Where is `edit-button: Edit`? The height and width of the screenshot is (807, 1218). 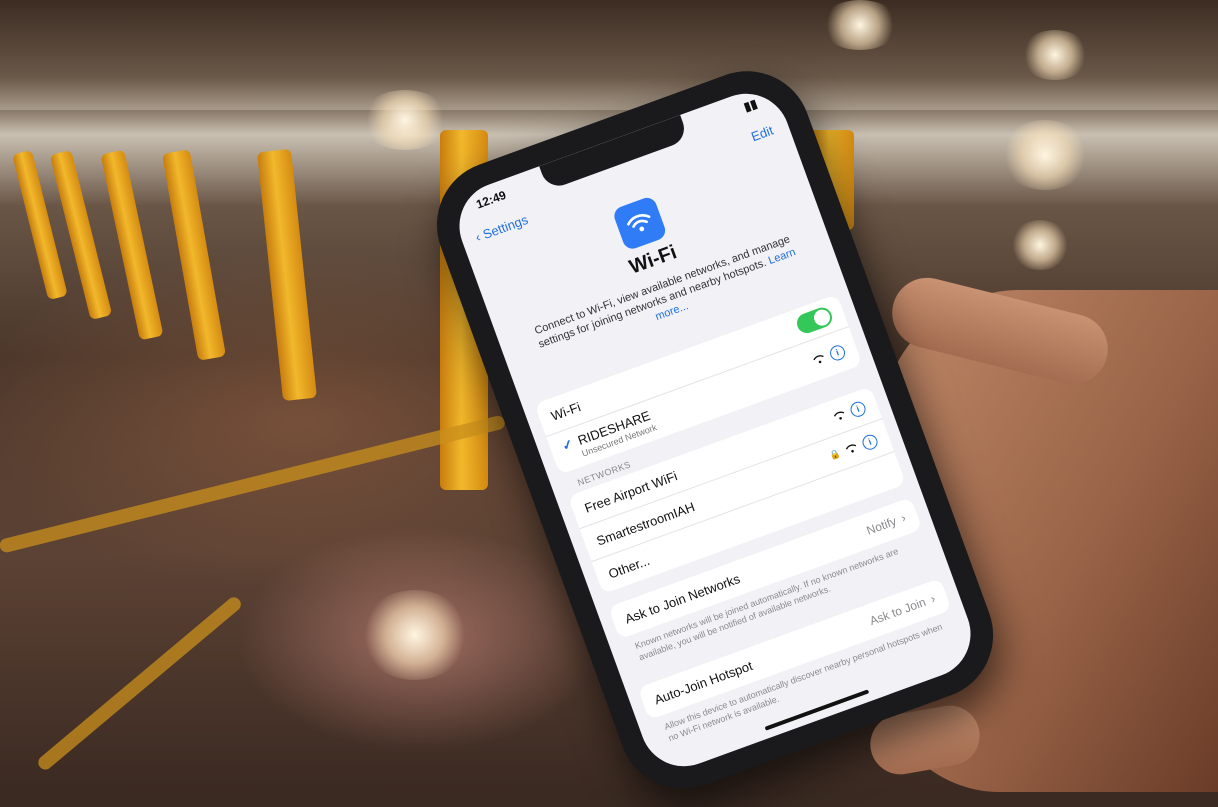
edit-button: Edit is located at coordinates (762, 134).